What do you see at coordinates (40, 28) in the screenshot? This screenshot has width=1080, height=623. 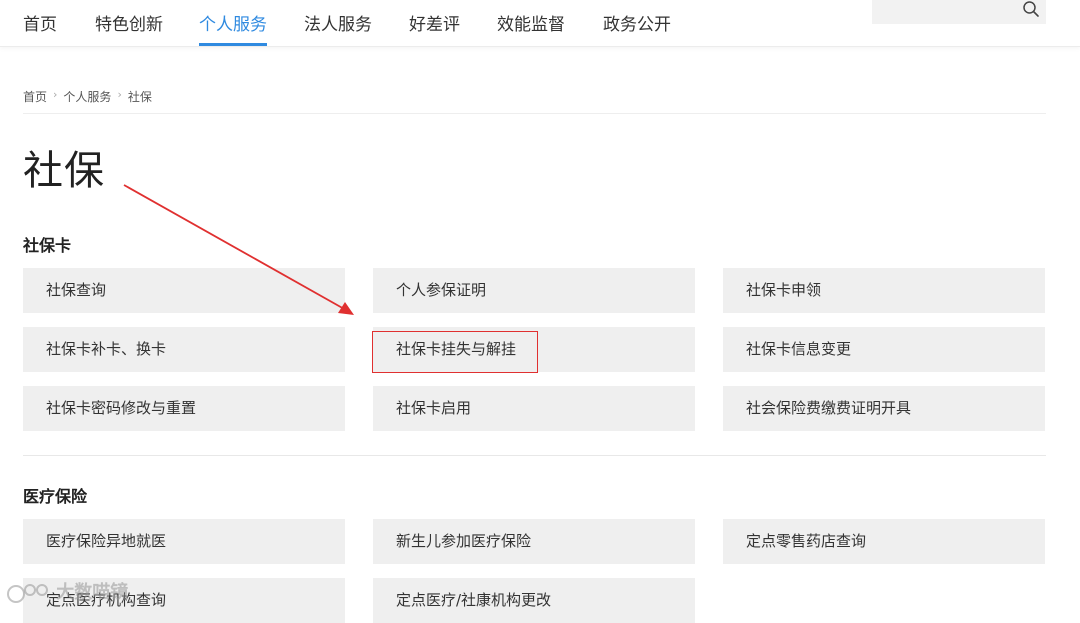 I see `nav-item-home: 首页` at bounding box center [40, 28].